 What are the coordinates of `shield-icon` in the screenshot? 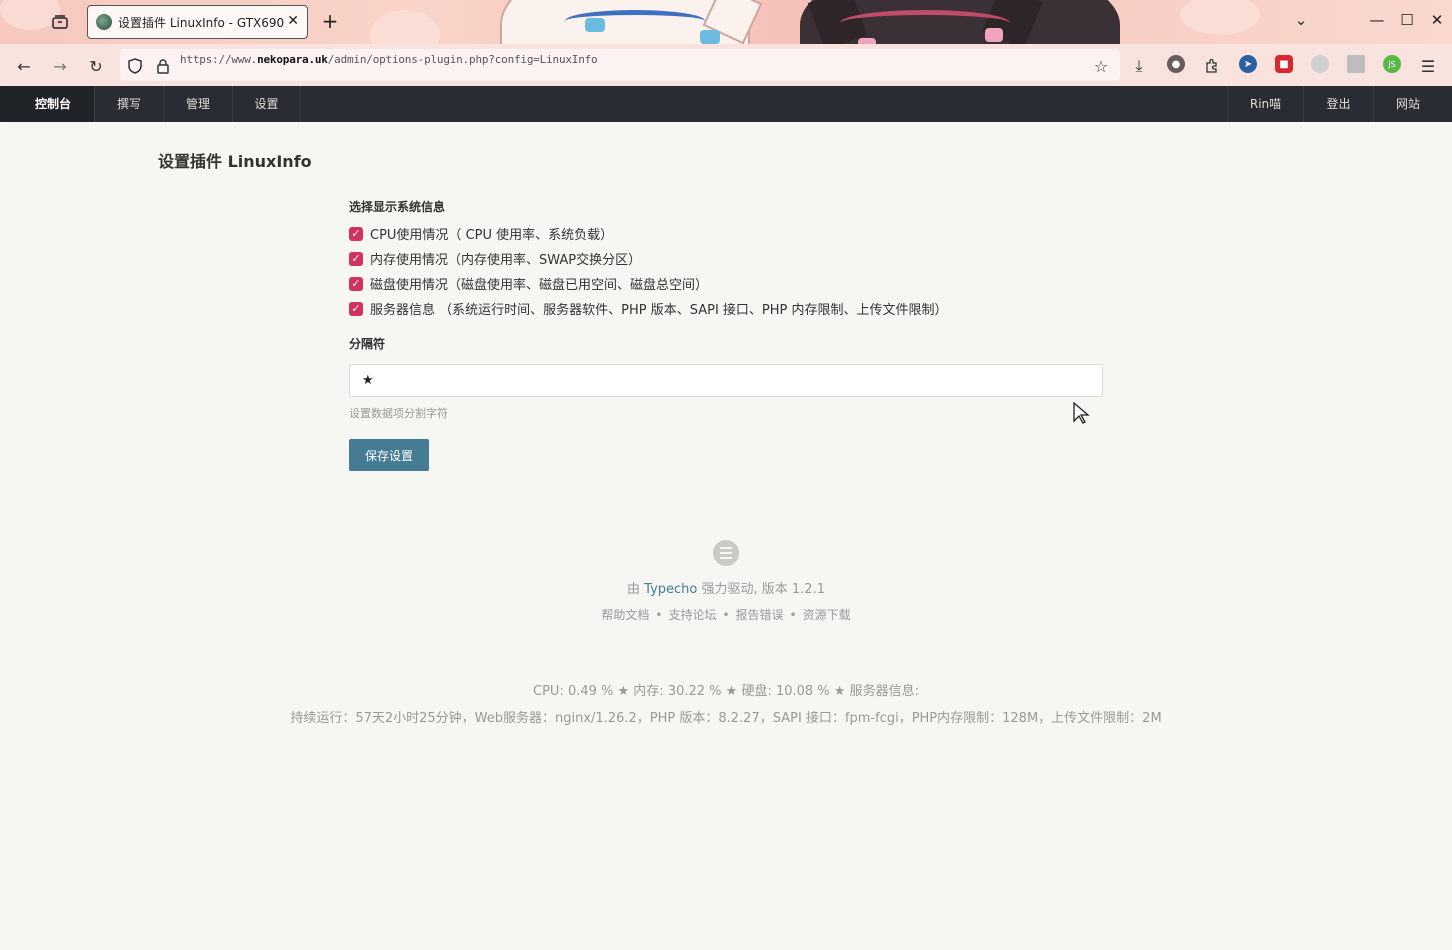 It's located at (135, 66).